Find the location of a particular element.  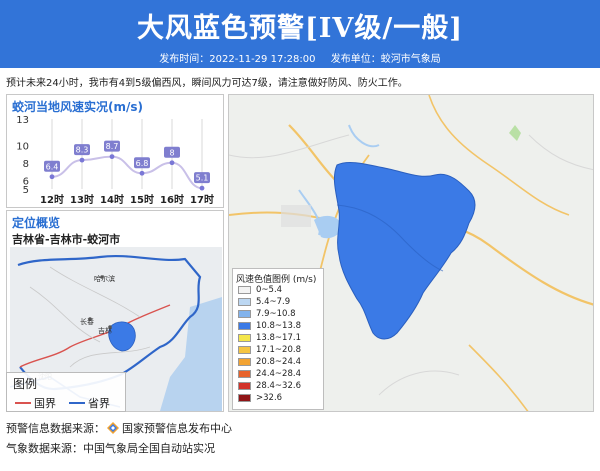

wind-value-label-1: 8.3 is located at coordinates (82, 150).